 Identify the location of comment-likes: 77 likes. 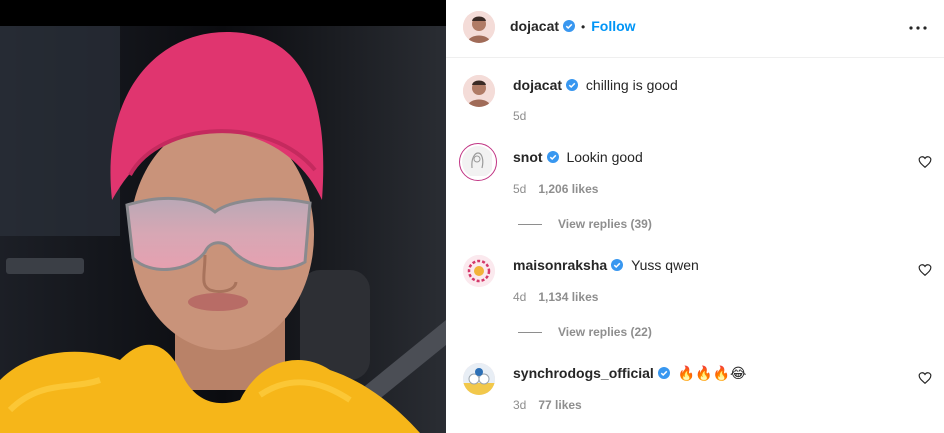
(559, 405).